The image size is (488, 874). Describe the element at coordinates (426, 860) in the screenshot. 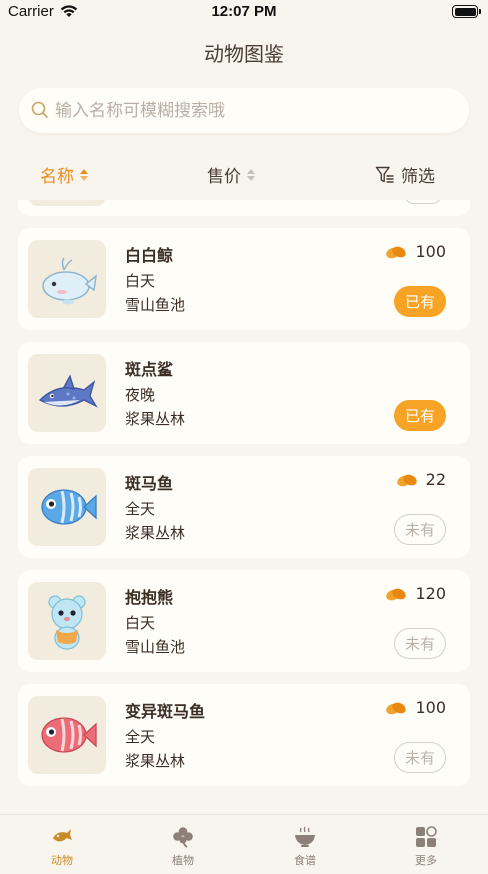

I see `tab-label: 更多` at that location.